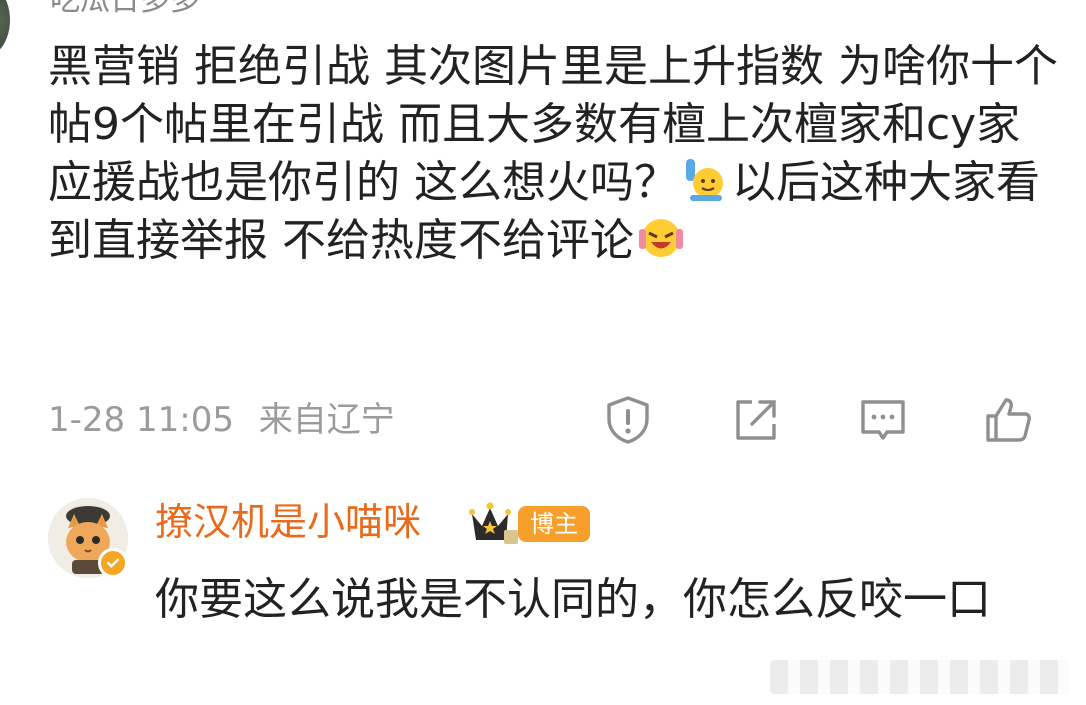  What do you see at coordinates (756, 420) in the screenshot?
I see `share-icon` at bounding box center [756, 420].